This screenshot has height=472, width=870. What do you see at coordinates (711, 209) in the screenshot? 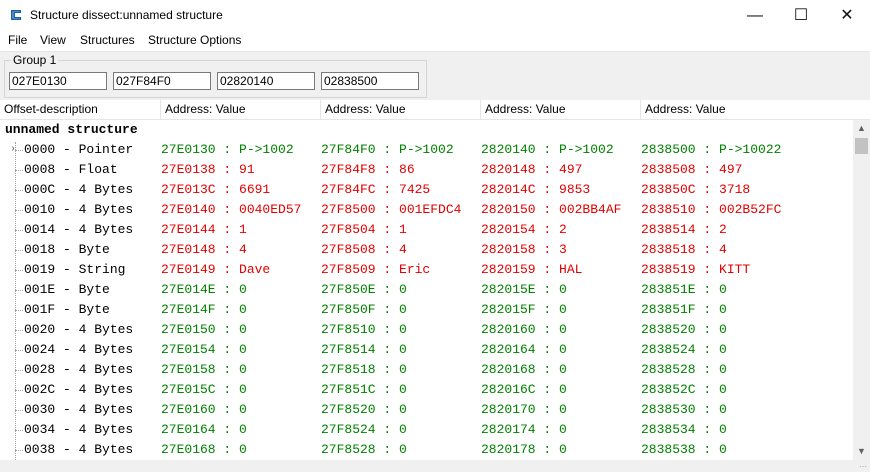
I see `address-value-cell: 2838510 : 002B52FC` at bounding box center [711, 209].